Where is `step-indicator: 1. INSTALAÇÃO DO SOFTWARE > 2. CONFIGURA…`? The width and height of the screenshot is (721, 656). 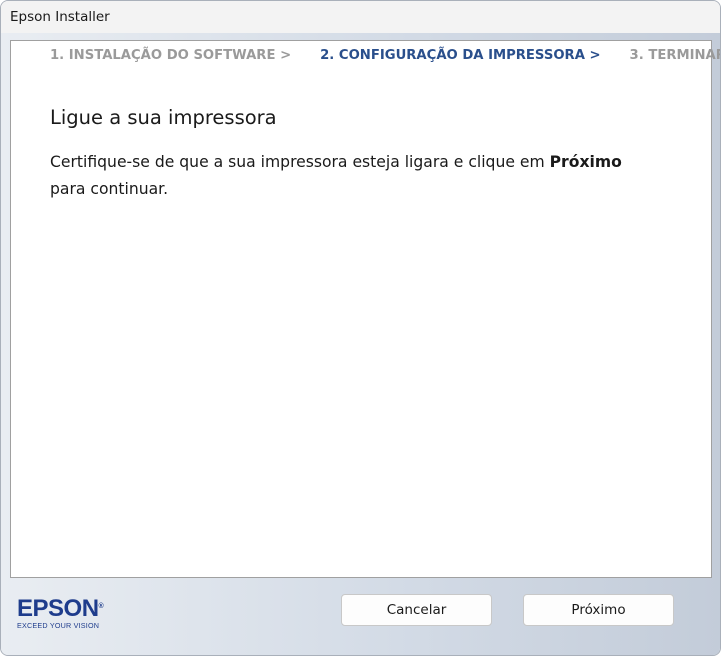
step-indicator: 1. INSTALAÇÃO DO SOFTWARE > 2. CONFIGURA… is located at coordinates (385, 55).